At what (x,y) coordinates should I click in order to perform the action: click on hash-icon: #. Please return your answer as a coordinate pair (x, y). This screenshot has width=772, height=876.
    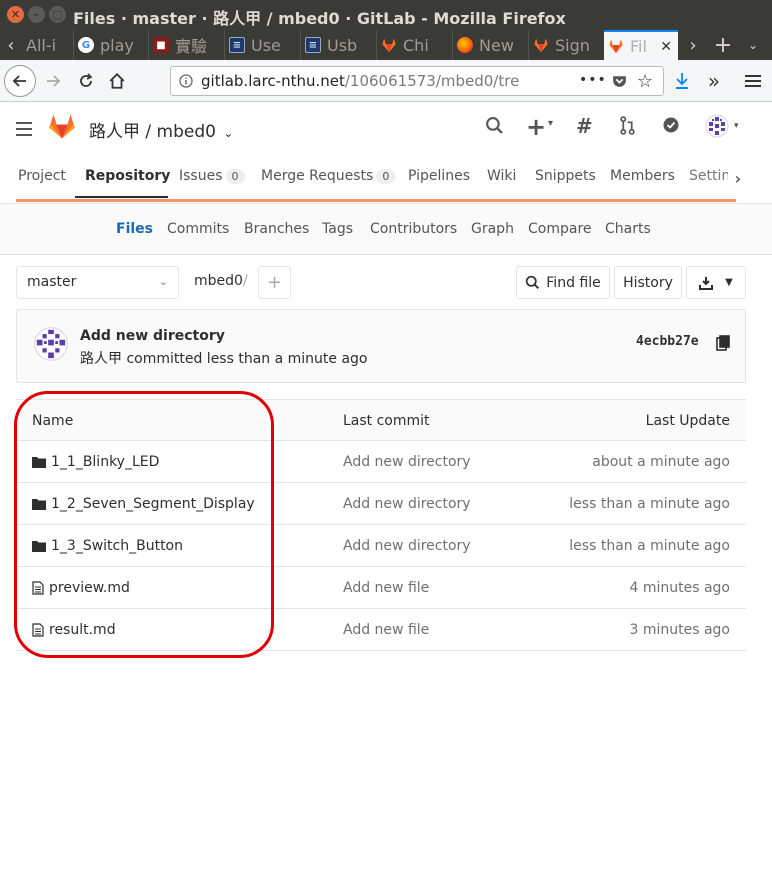
    Looking at the image, I should click on (584, 126).